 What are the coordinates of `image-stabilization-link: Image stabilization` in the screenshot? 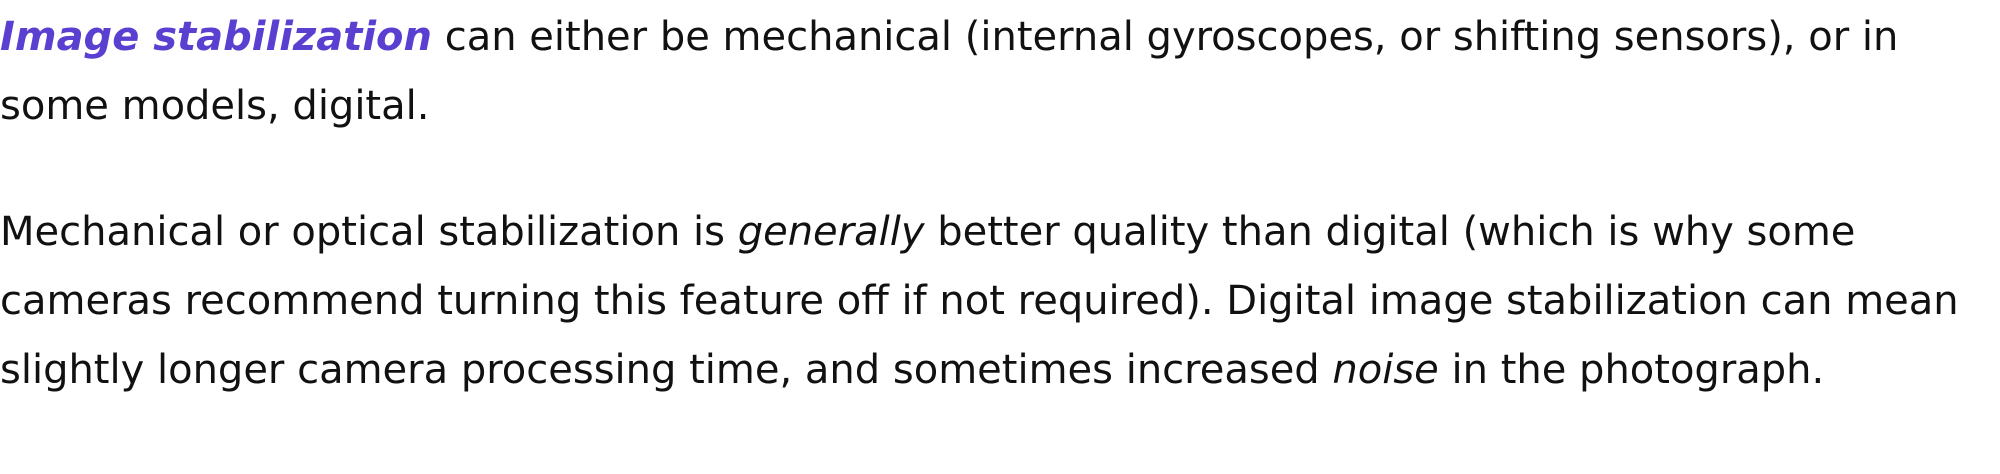 It's located at (216, 37).